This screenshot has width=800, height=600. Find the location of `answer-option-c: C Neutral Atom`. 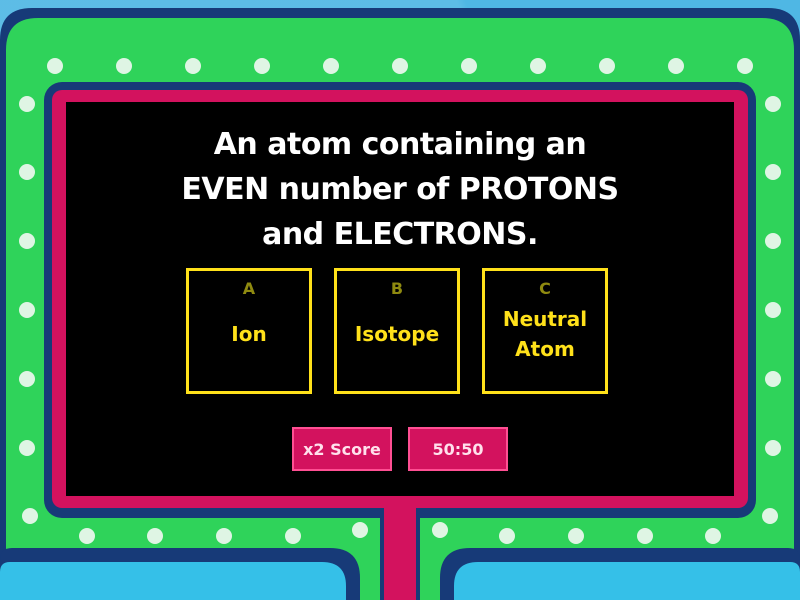

answer-option-c: C Neutral Atom is located at coordinates (545, 331).